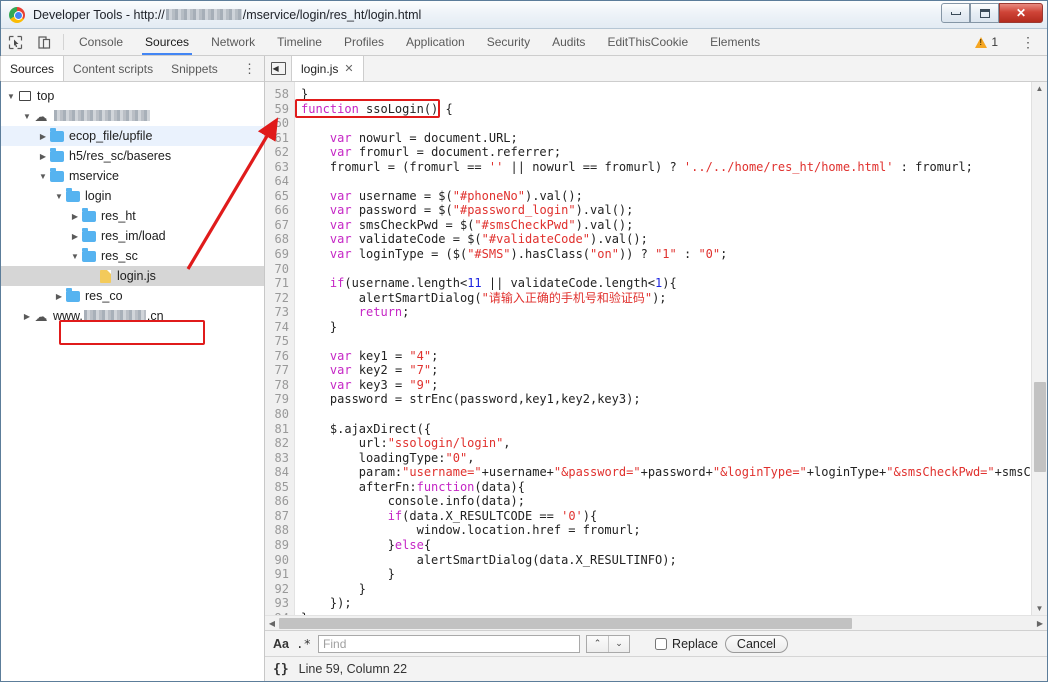 The width and height of the screenshot is (1048, 682). Describe the element at coordinates (435, 42) in the screenshot. I see `tab-application: Application` at that location.